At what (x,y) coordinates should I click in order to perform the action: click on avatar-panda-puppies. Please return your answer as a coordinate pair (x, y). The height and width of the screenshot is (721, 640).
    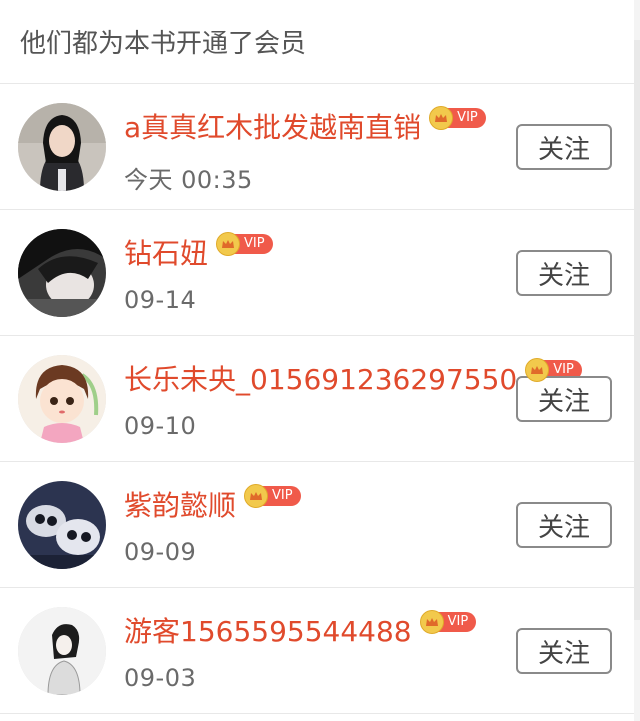
    Looking at the image, I should click on (62, 525).